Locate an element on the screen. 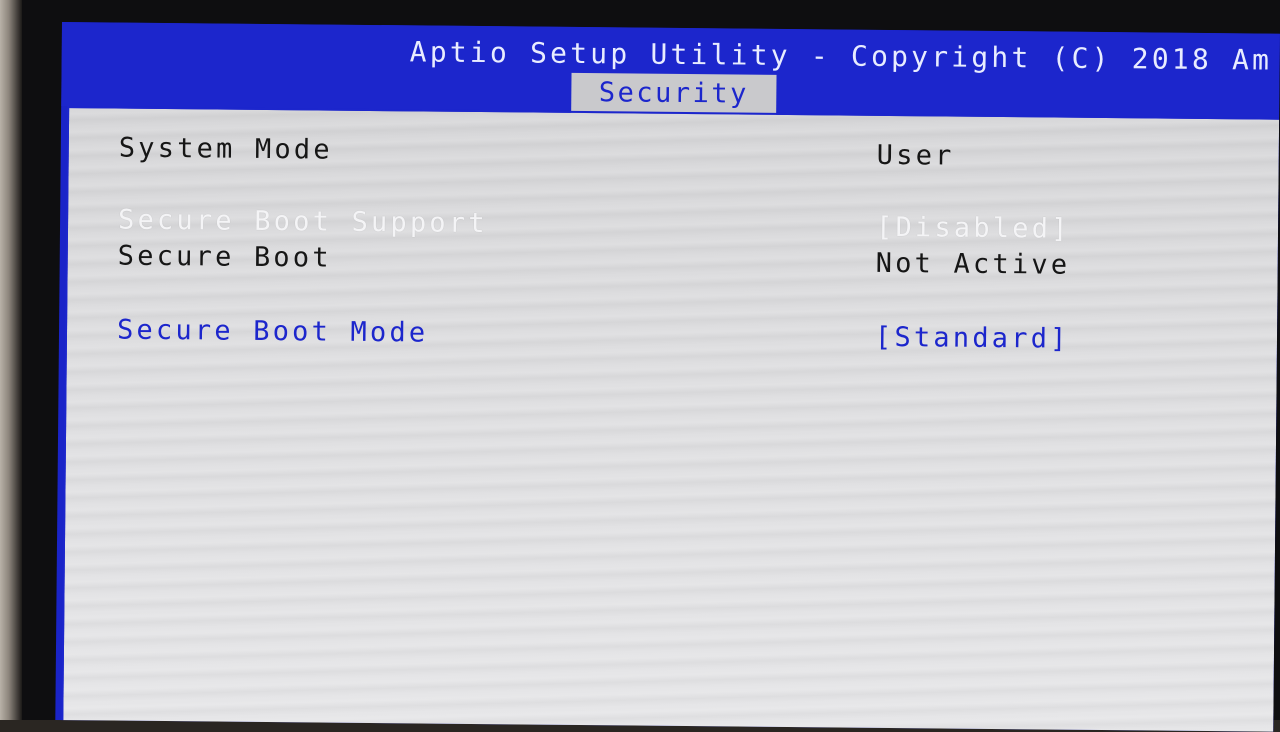  secure-boot-label: Secure Boot is located at coordinates (224, 257).